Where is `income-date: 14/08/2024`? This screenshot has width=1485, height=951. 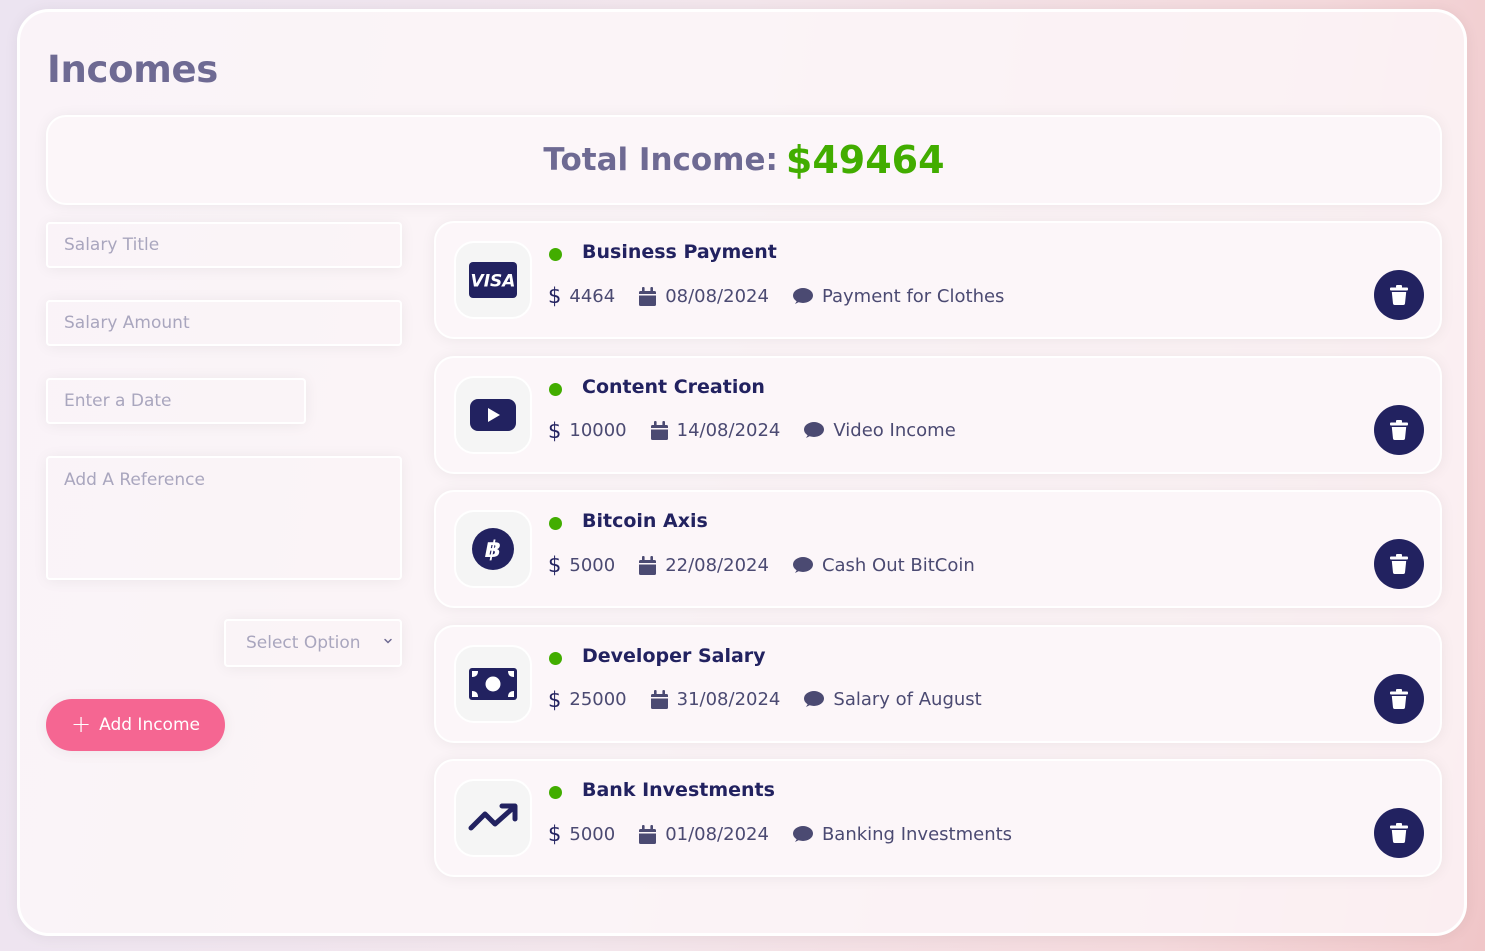 income-date: 14/08/2024 is located at coordinates (728, 430).